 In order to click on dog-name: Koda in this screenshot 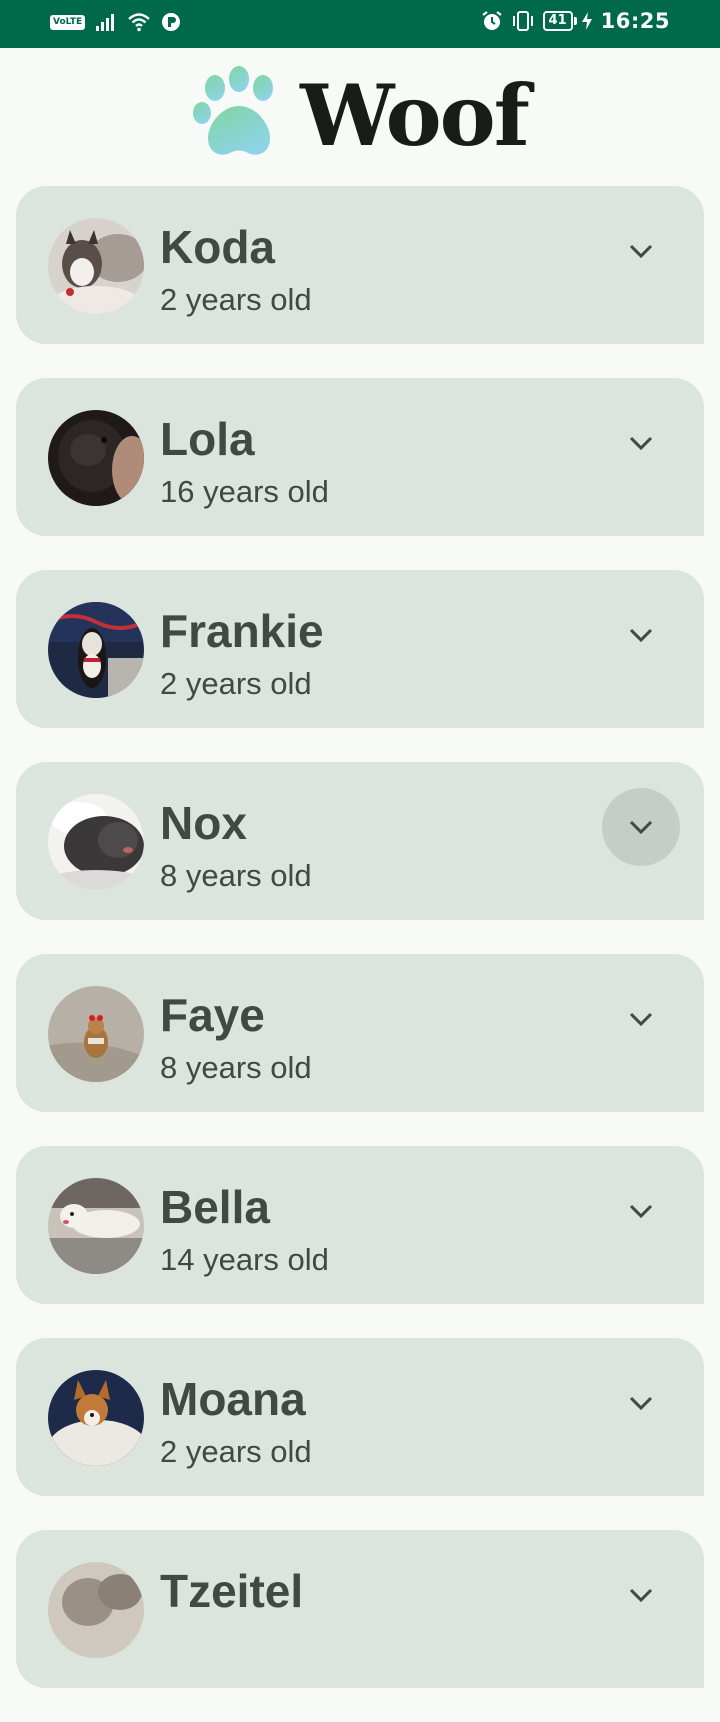, I will do `click(217, 247)`.